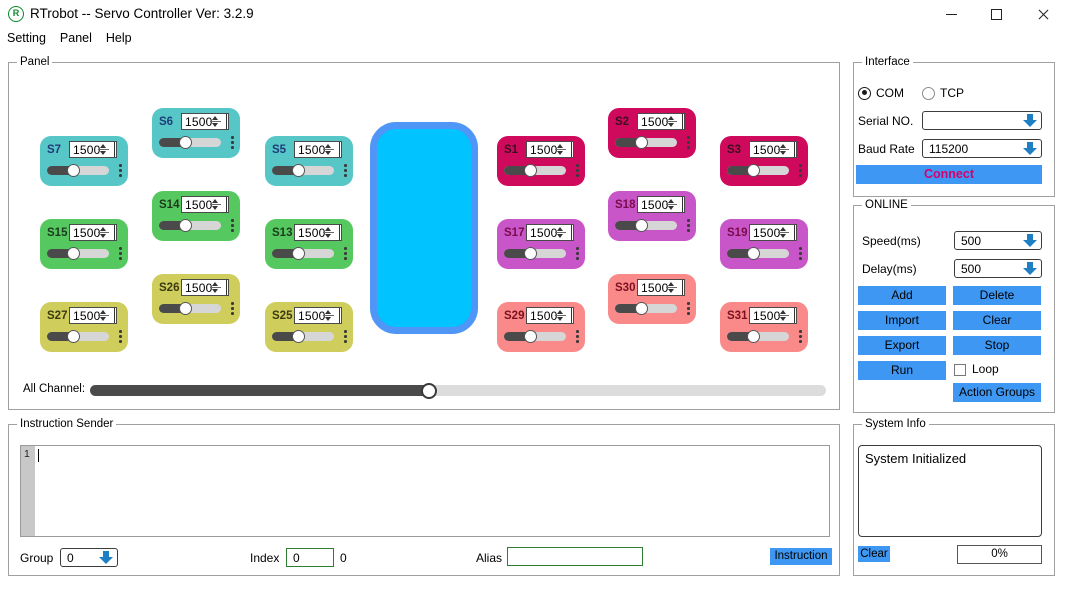  I want to click on clear-button: Clear, so click(997, 320).